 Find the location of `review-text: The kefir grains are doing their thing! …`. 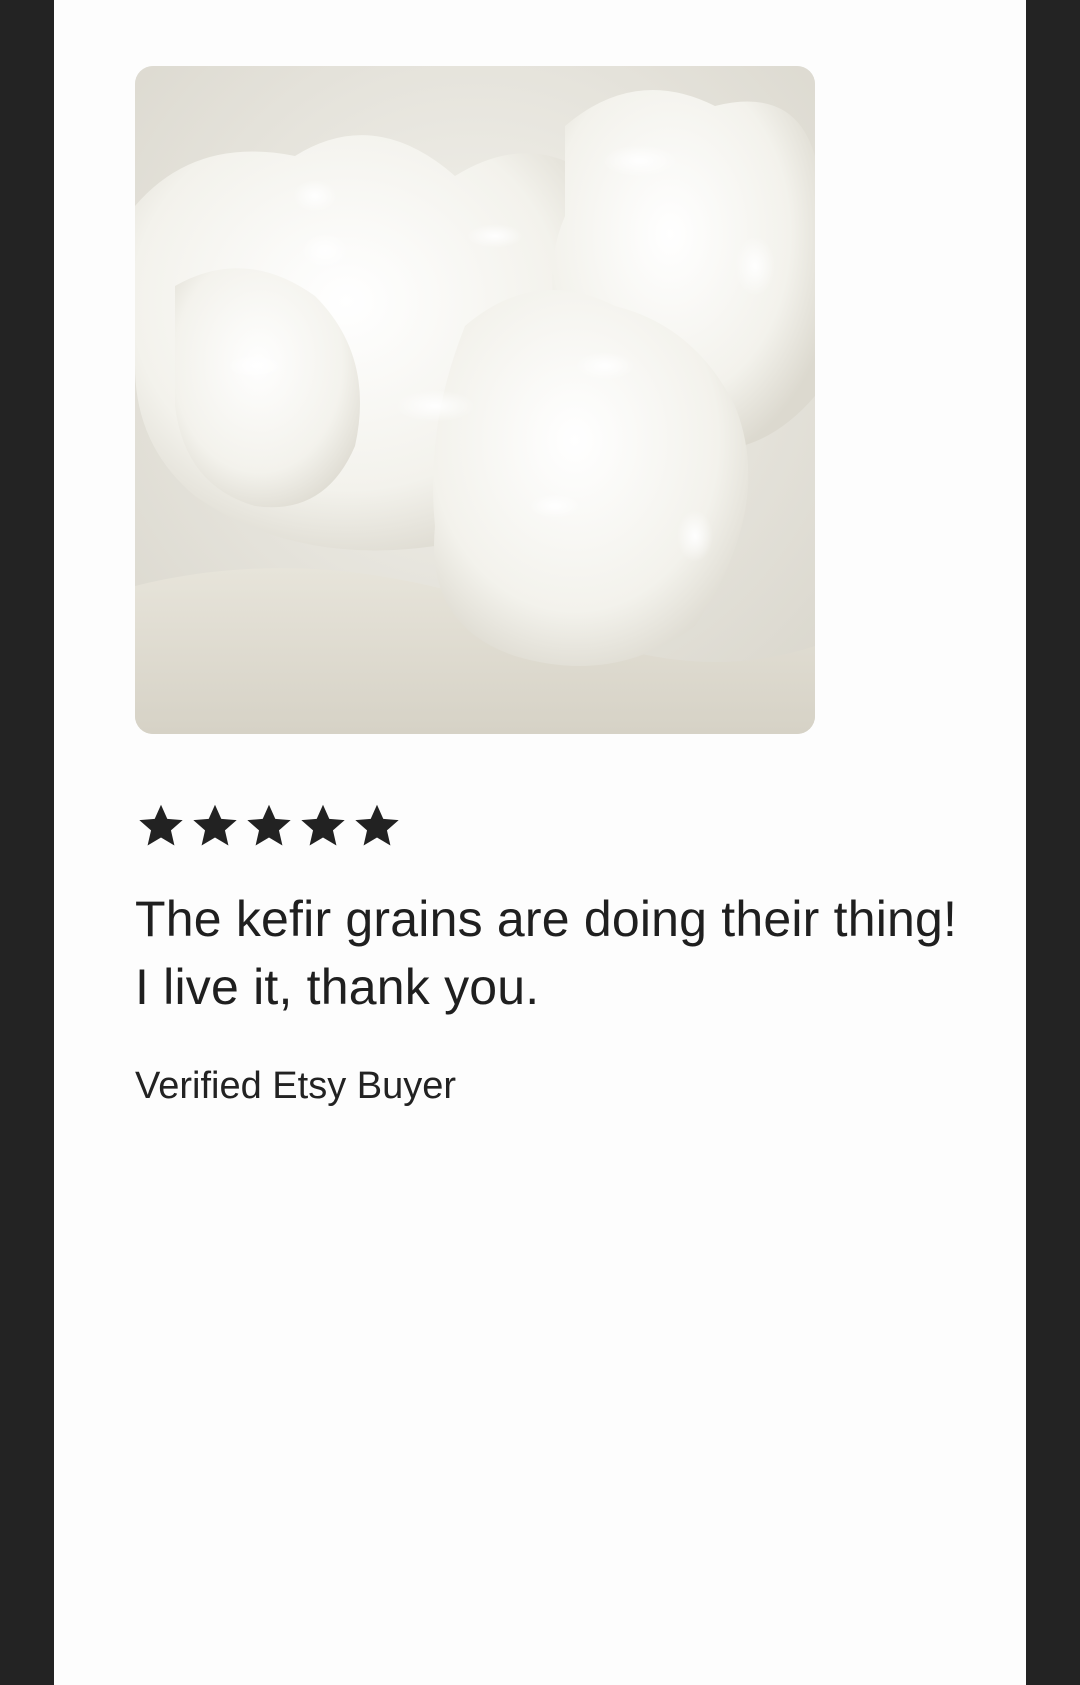

review-text: The kefir grains are doing their thing! … is located at coordinates (546, 953).